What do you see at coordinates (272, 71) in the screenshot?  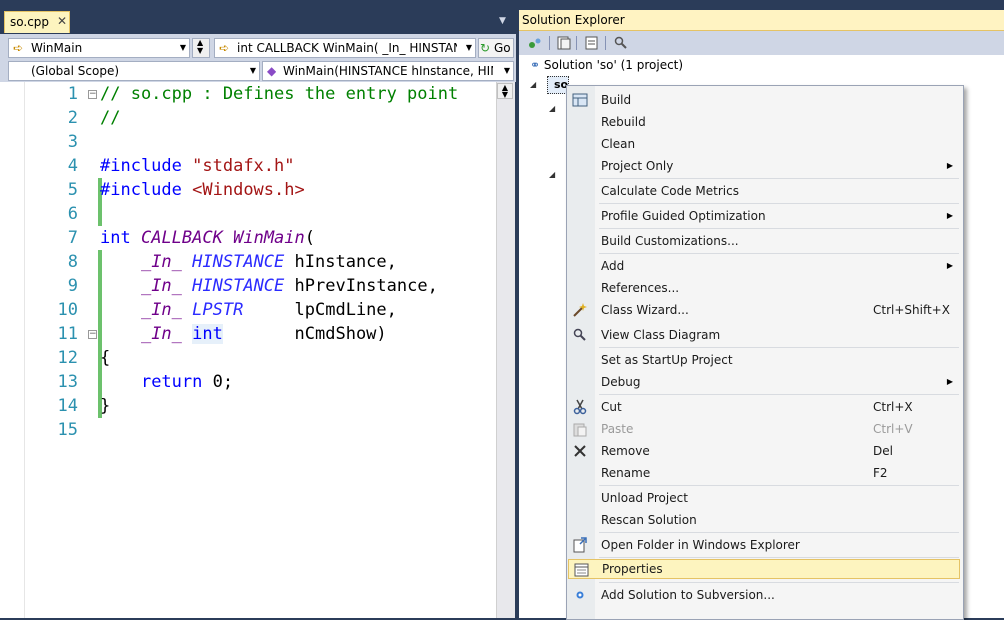 I see `method-icon: ◆` at bounding box center [272, 71].